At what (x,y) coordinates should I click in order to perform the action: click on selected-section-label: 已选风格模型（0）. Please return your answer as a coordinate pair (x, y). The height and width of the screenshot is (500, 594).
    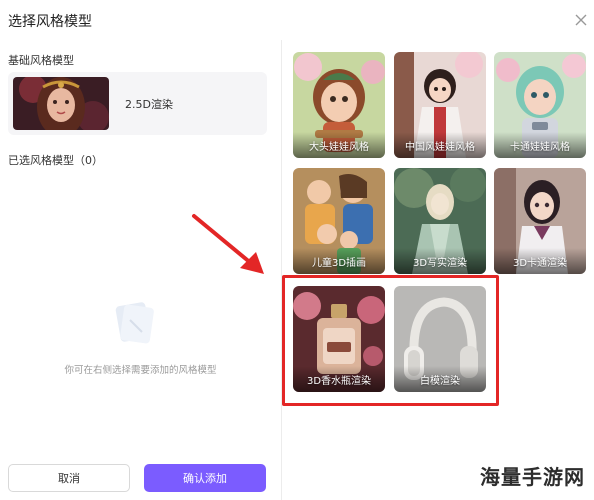
    Looking at the image, I should click on (55, 160).